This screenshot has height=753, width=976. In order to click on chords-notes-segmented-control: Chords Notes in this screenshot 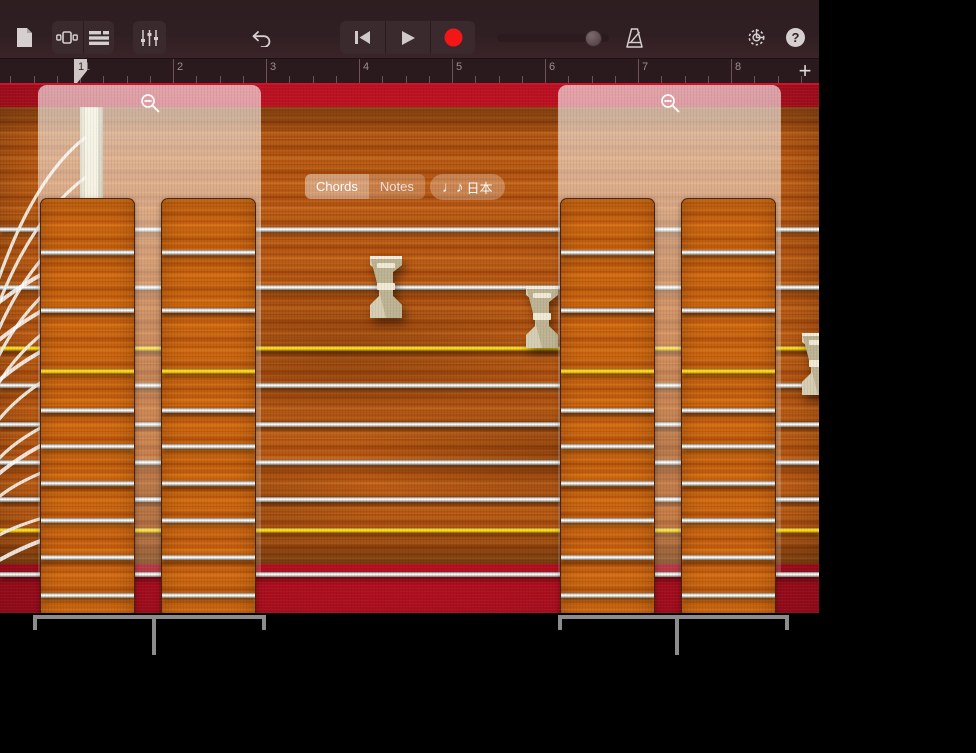, I will do `click(365, 186)`.